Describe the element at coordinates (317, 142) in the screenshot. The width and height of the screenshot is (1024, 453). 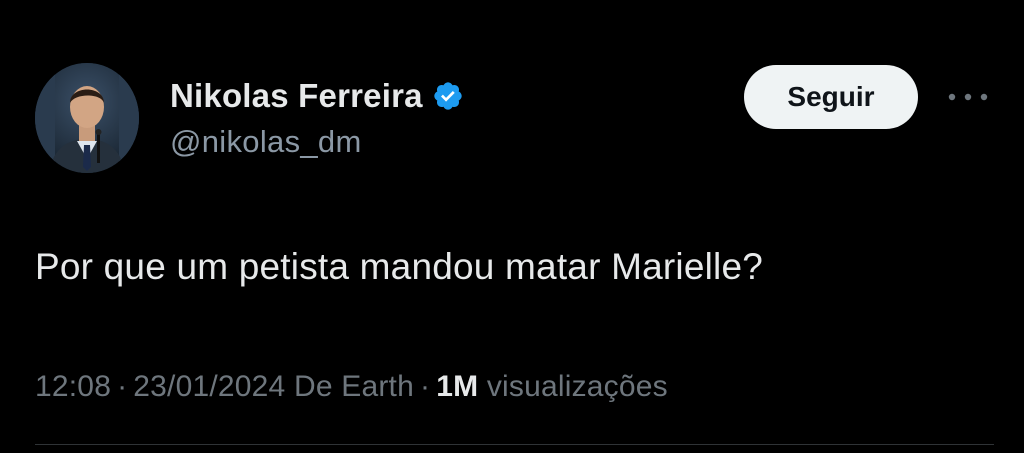
I see `author-handle: @nikolas_dm` at that location.